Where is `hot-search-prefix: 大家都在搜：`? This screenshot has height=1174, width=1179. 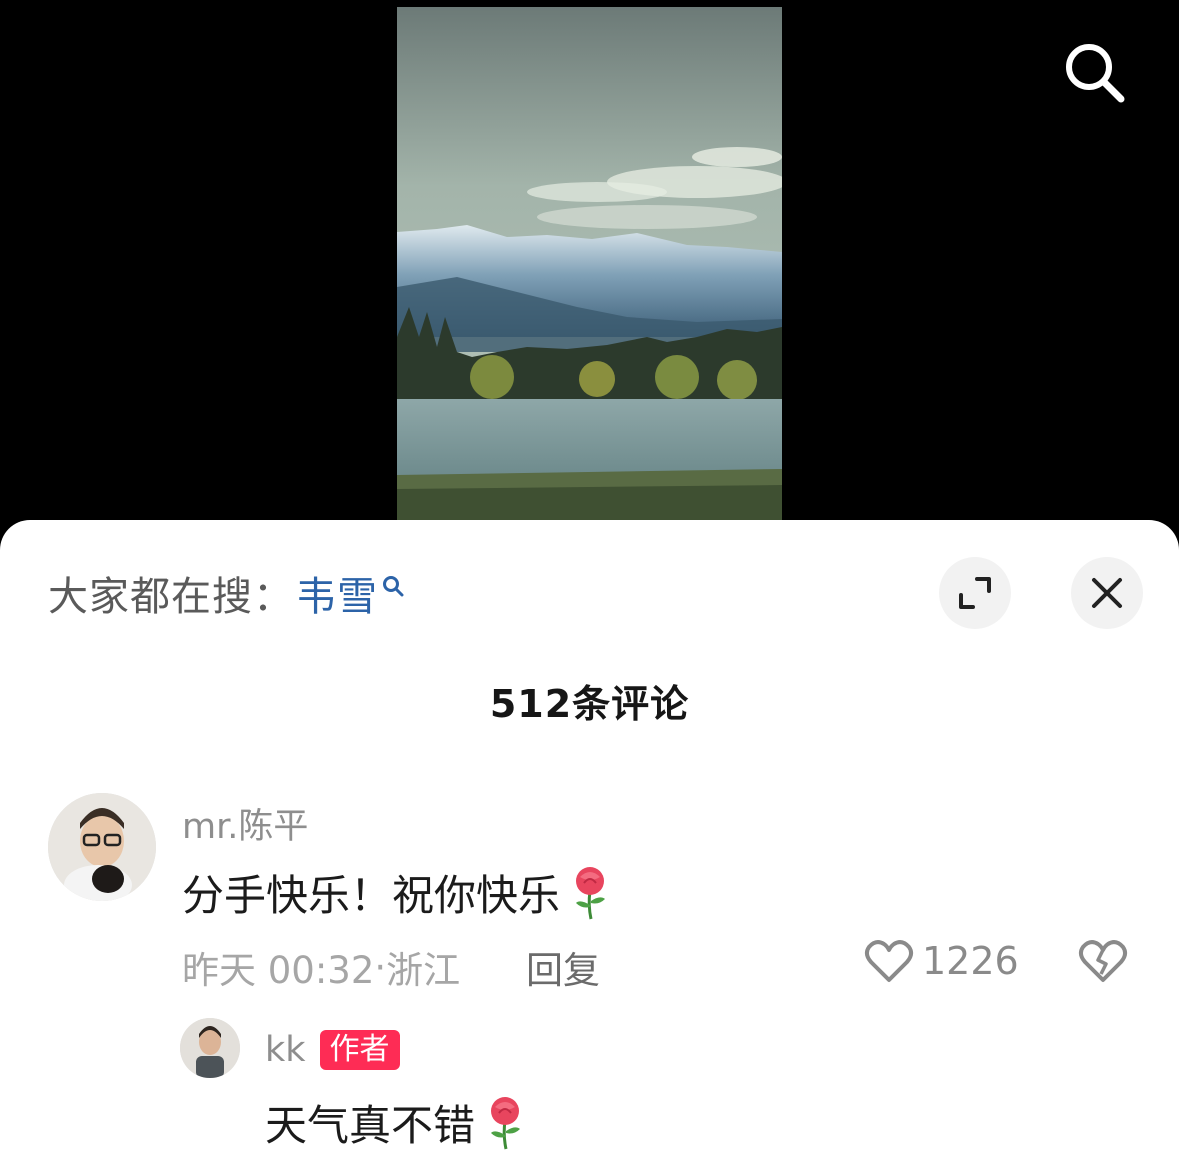 hot-search-prefix: 大家都在搜： is located at coordinates (171, 597).